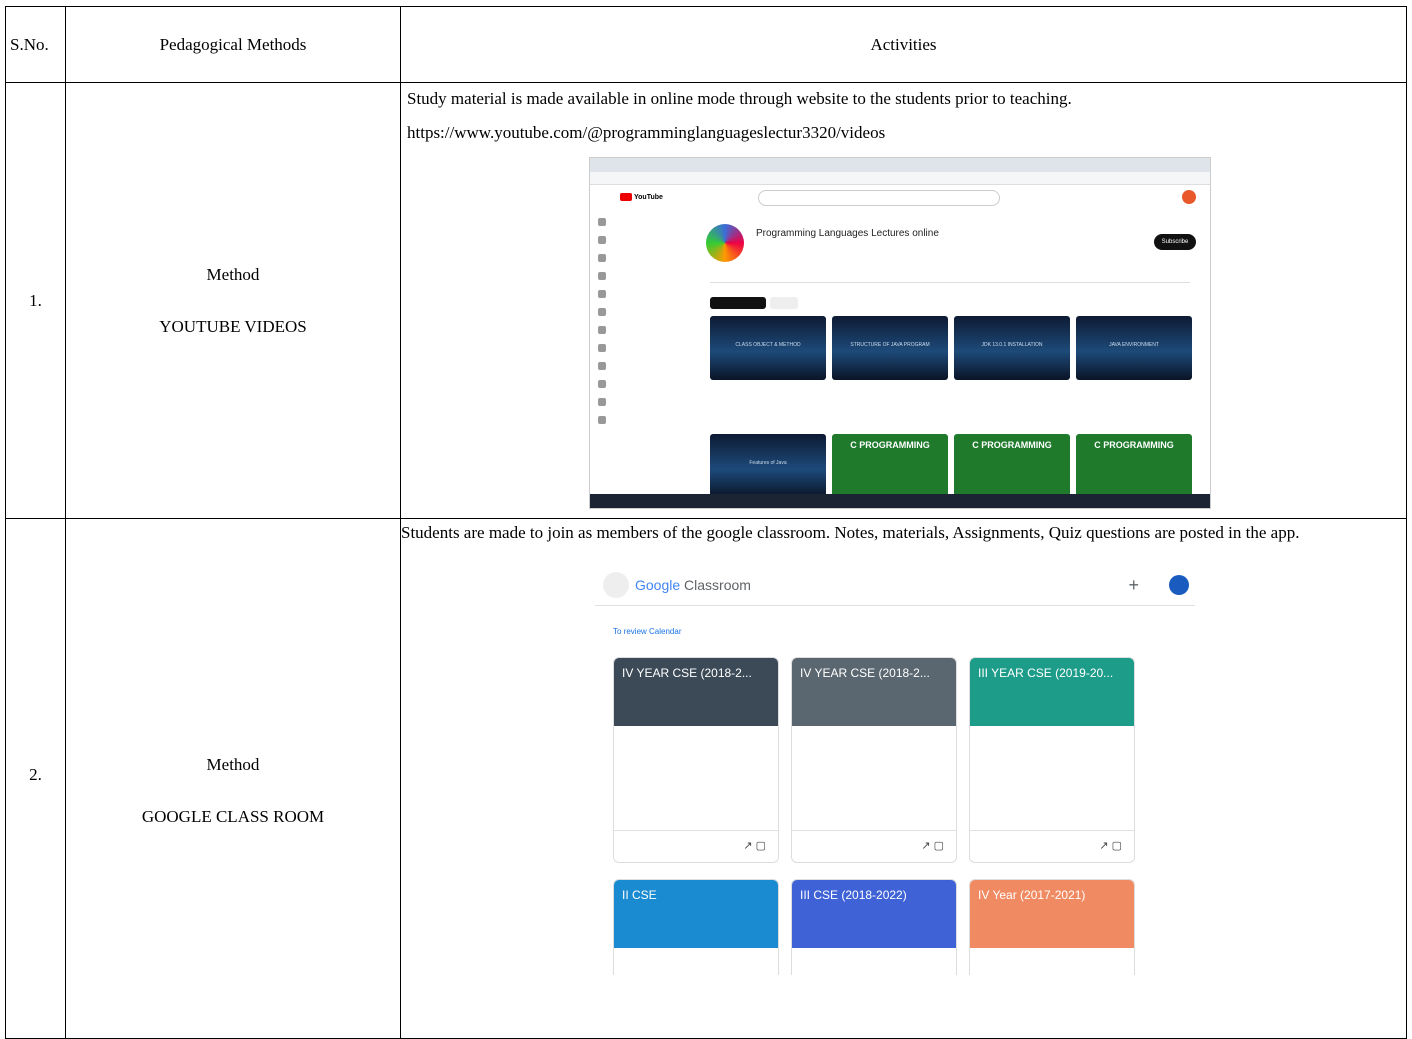  Describe the element at coordinates (35, 300) in the screenshot. I see `row-sno: 1.` at that location.